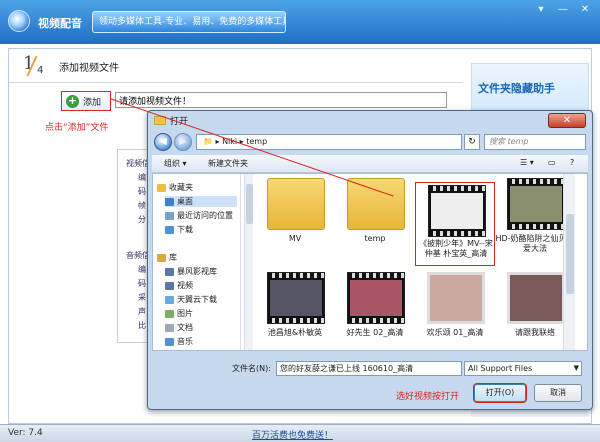 This screenshot has width=600, height=442. Describe the element at coordinates (256, 141) in the screenshot. I see `address-segment: temp` at that location.